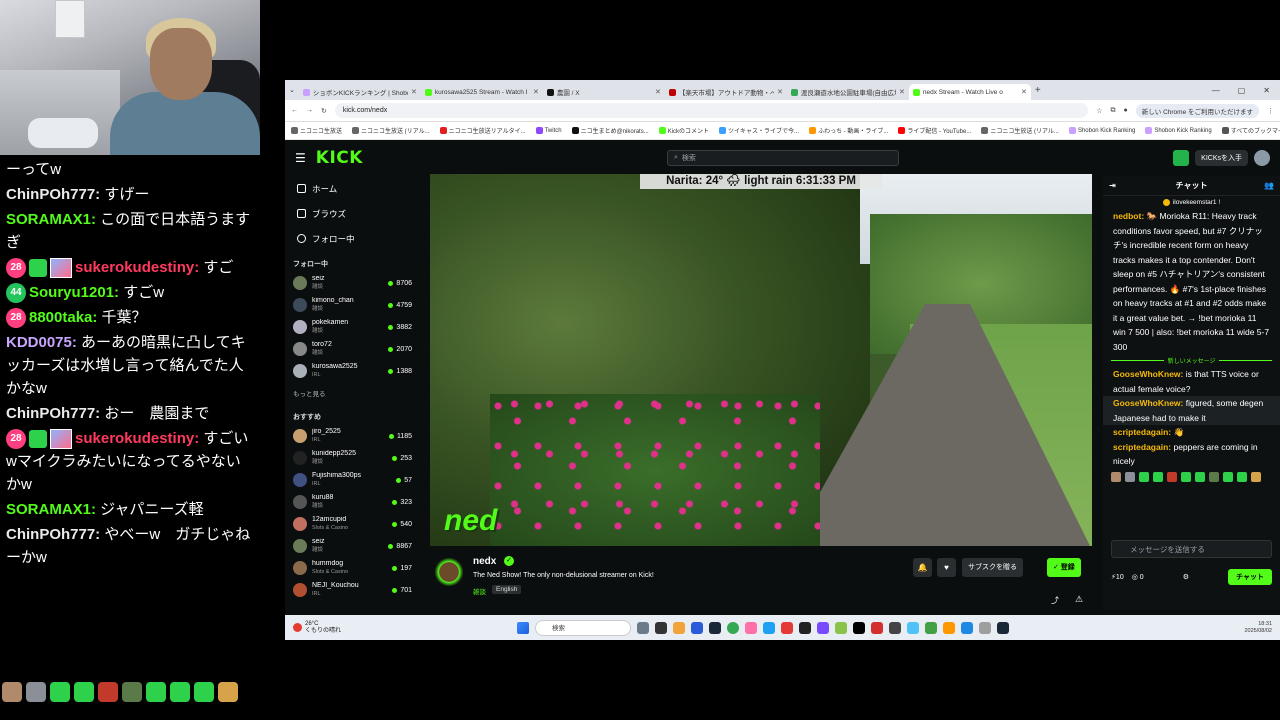 The image size is (1280, 720). I want to click on browser-tab: kurosawa2525 Stream - Watch I ✕, so click(482, 92).